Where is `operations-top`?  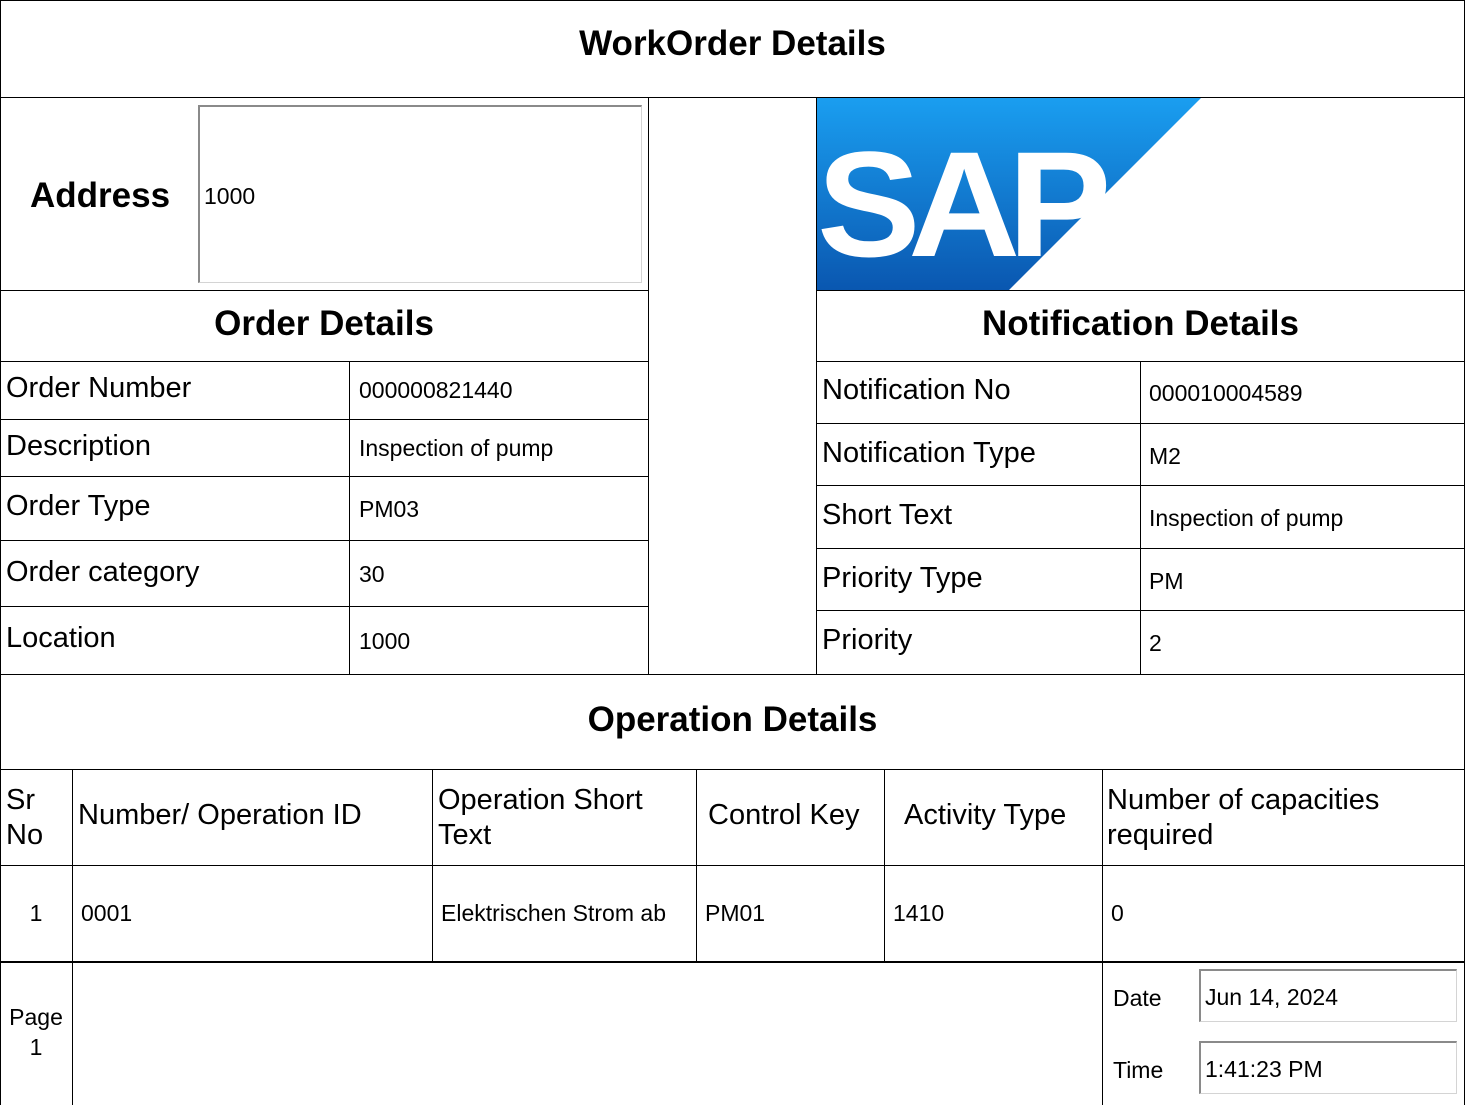
operations-top is located at coordinates (732, 674).